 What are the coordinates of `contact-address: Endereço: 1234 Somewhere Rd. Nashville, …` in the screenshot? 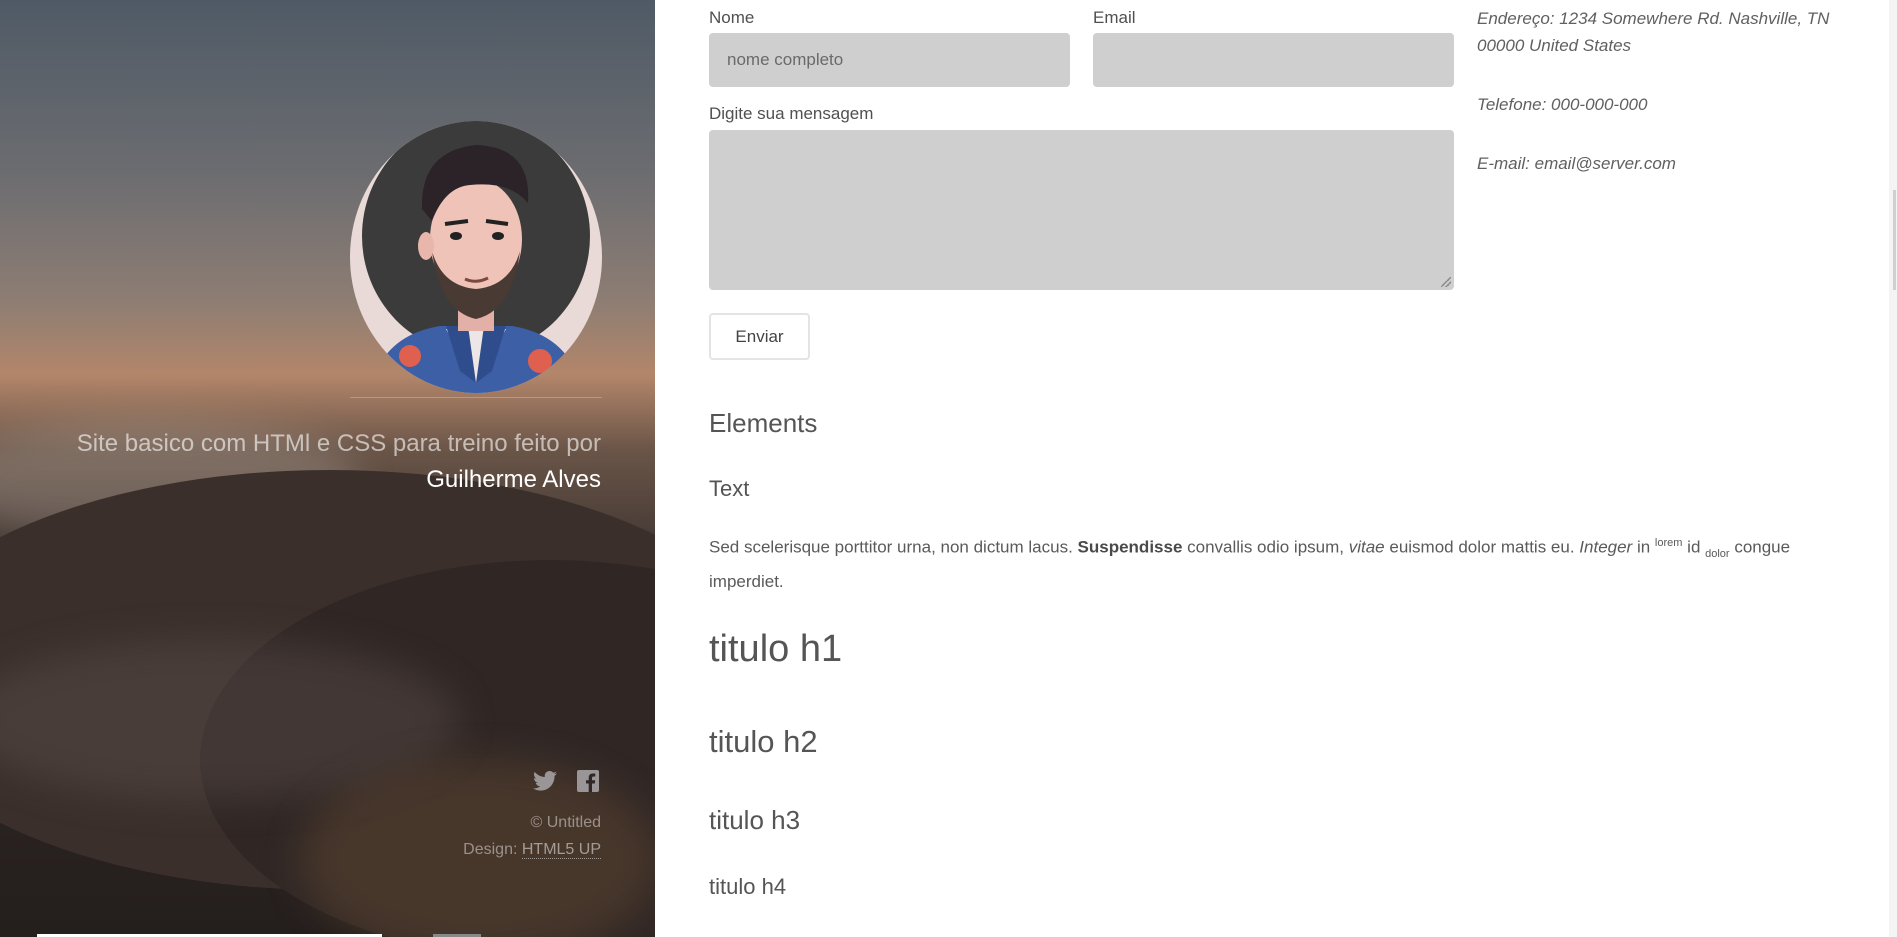 It's located at (1653, 32).